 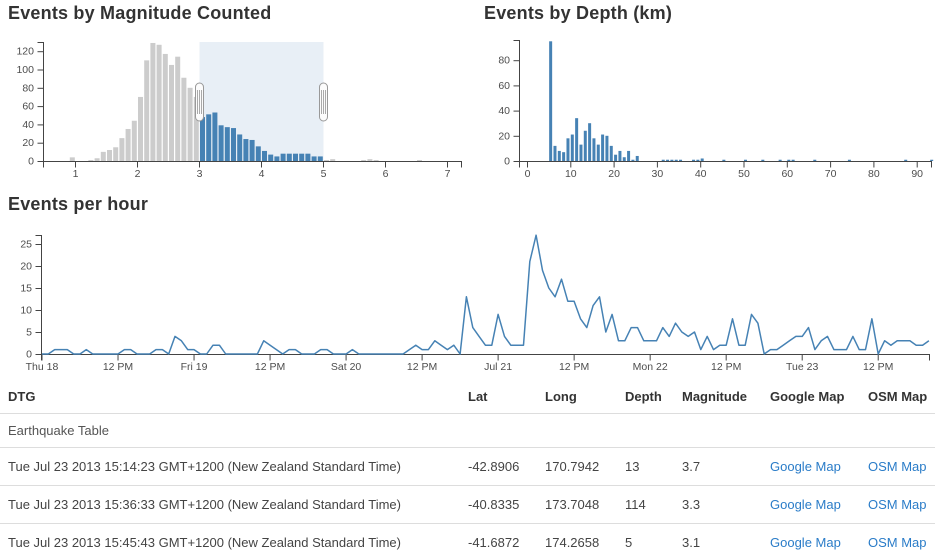 What do you see at coordinates (26, 289) in the screenshot?
I see `y-tick-label: 15` at bounding box center [26, 289].